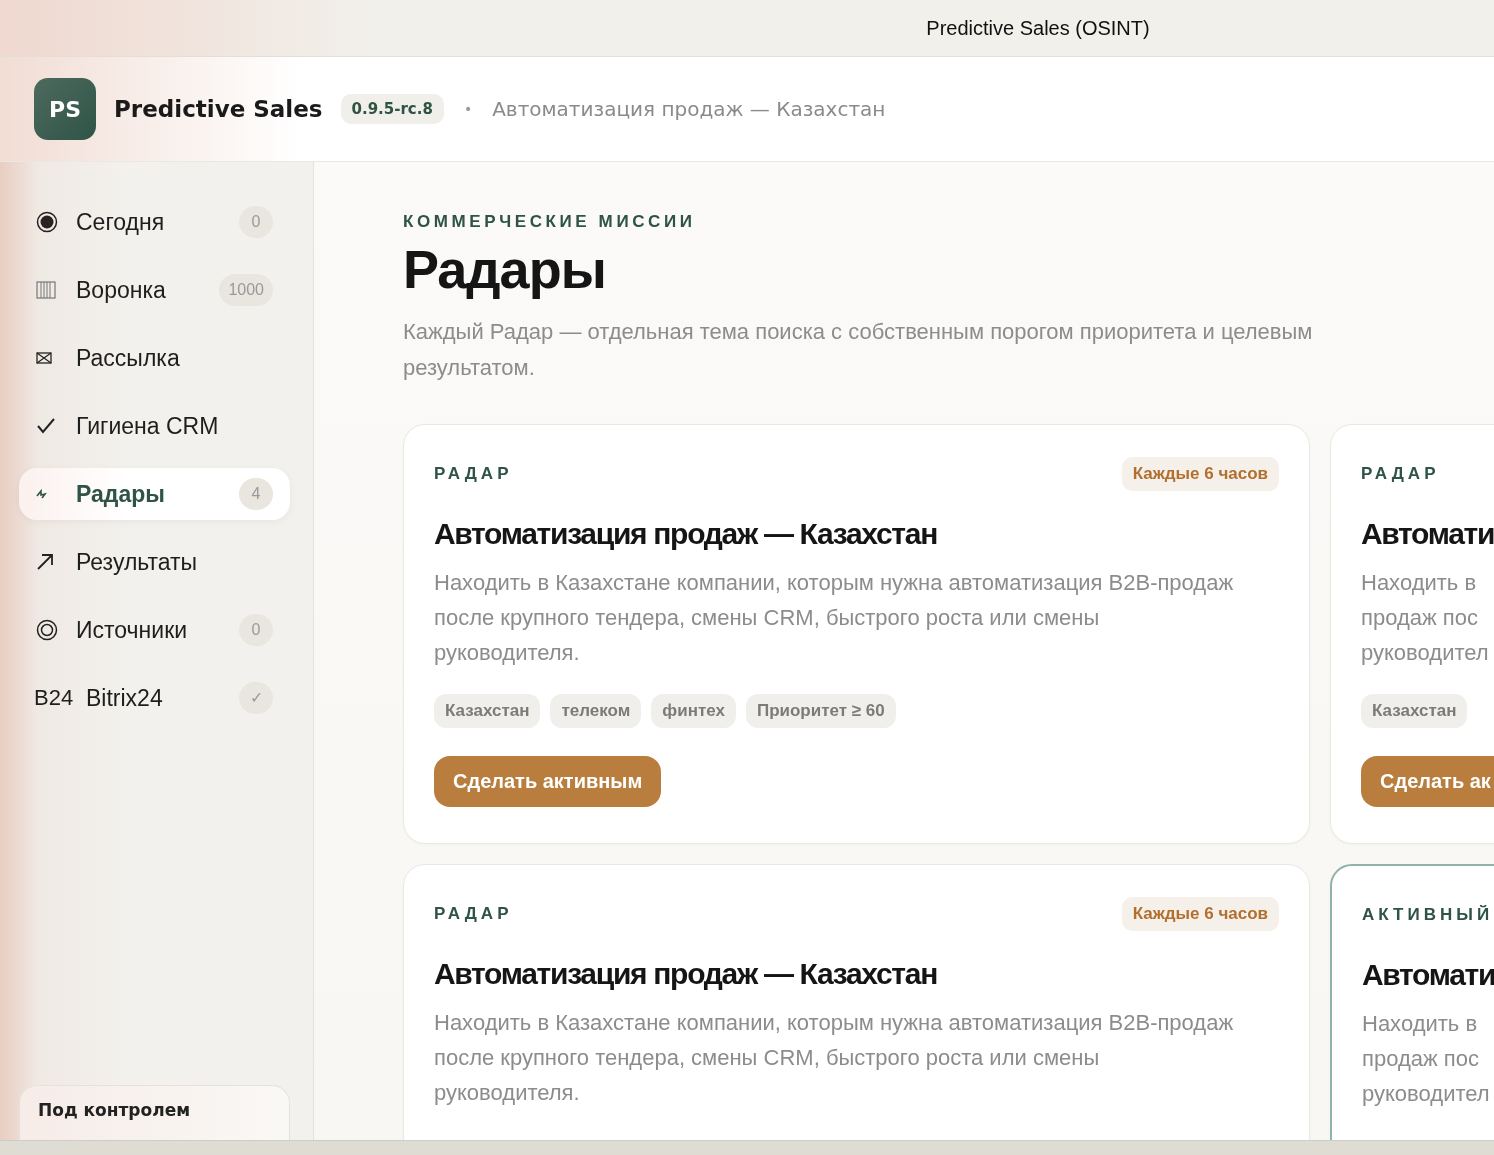 This screenshot has width=1494, height=1155. What do you see at coordinates (154, 290) in the screenshot?
I see `sidebar-item: Воронка 1000` at bounding box center [154, 290].